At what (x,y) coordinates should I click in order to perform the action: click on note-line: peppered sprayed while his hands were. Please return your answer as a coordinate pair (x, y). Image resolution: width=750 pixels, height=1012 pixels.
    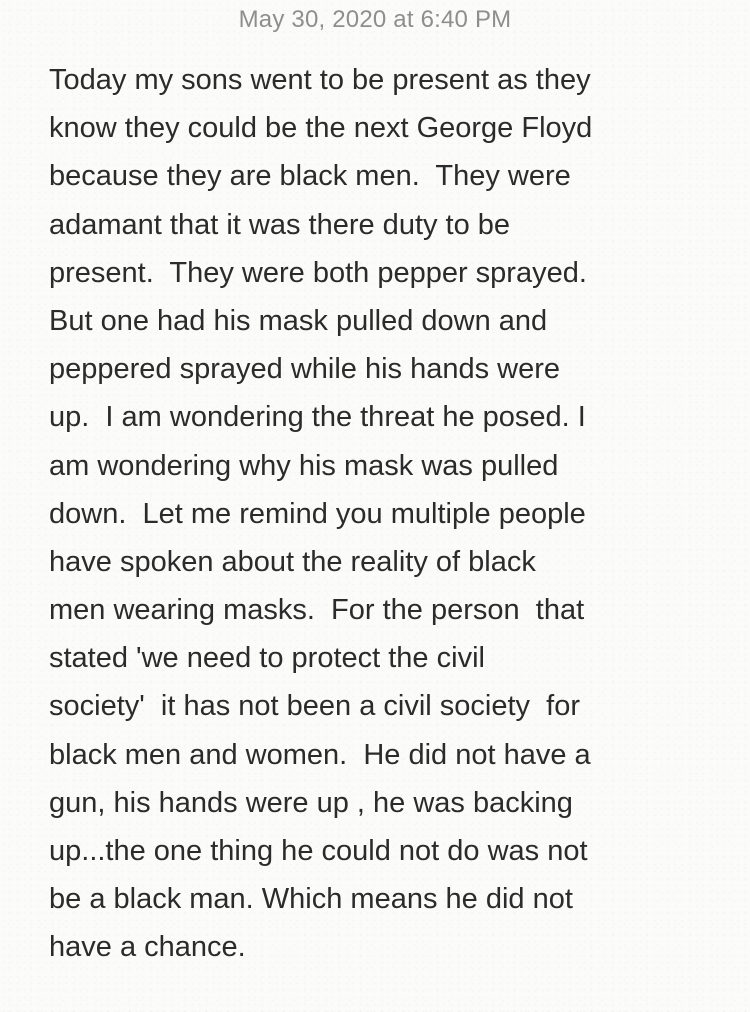
    Looking at the image, I should click on (305, 369).